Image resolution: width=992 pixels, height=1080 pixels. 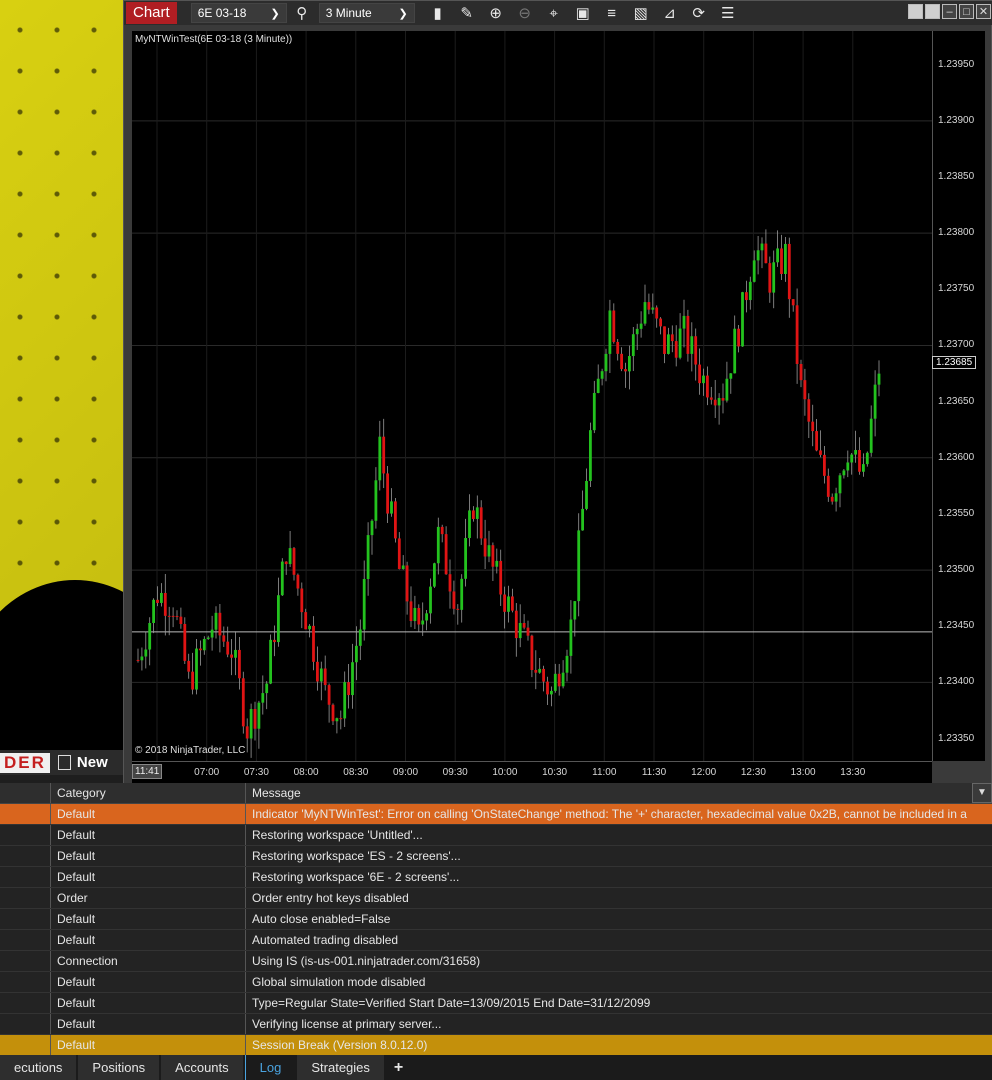 What do you see at coordinates (982, 793) in the screenshot?
I see `scroll-down-icon: ▼` at bounding box center [982, 793].